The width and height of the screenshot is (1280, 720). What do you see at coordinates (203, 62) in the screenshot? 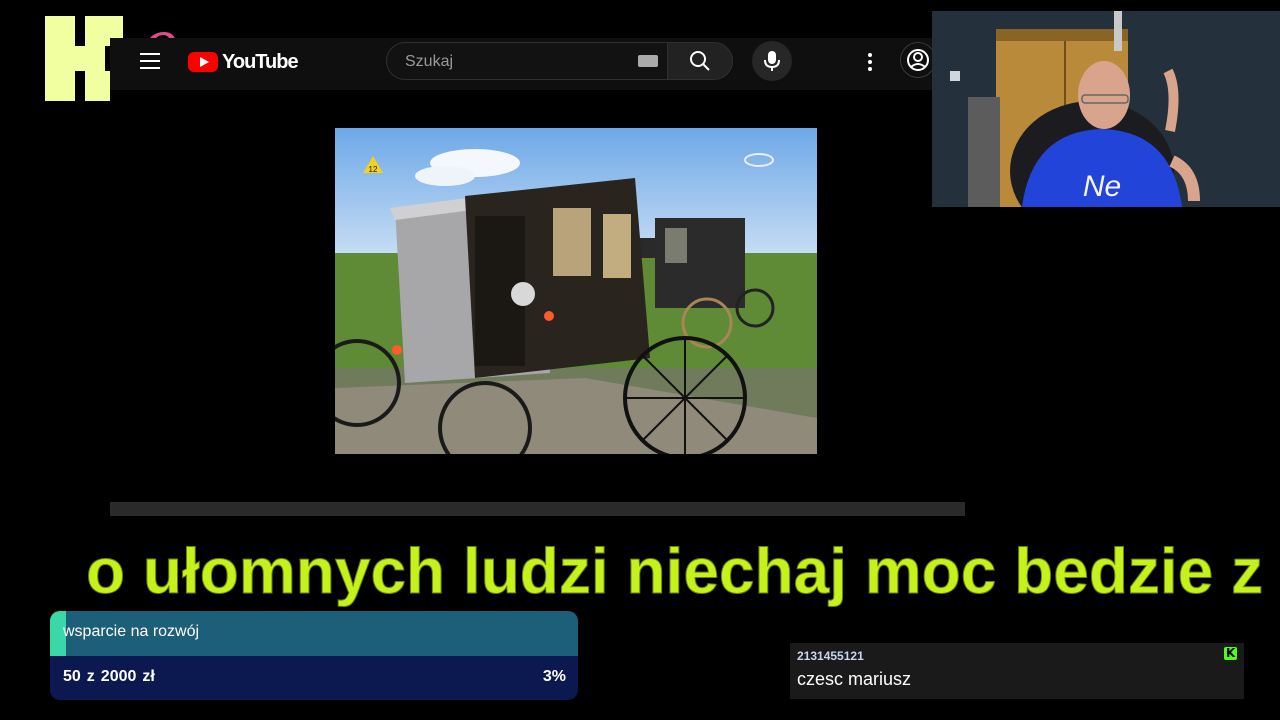
I see `youtube-play-icon` at bounding box center [203, 62].